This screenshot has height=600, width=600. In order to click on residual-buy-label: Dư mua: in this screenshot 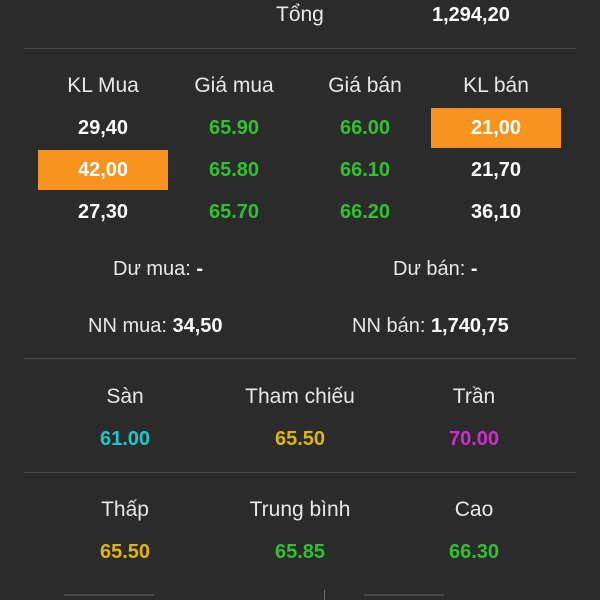, I will do `click(152, 269)`.